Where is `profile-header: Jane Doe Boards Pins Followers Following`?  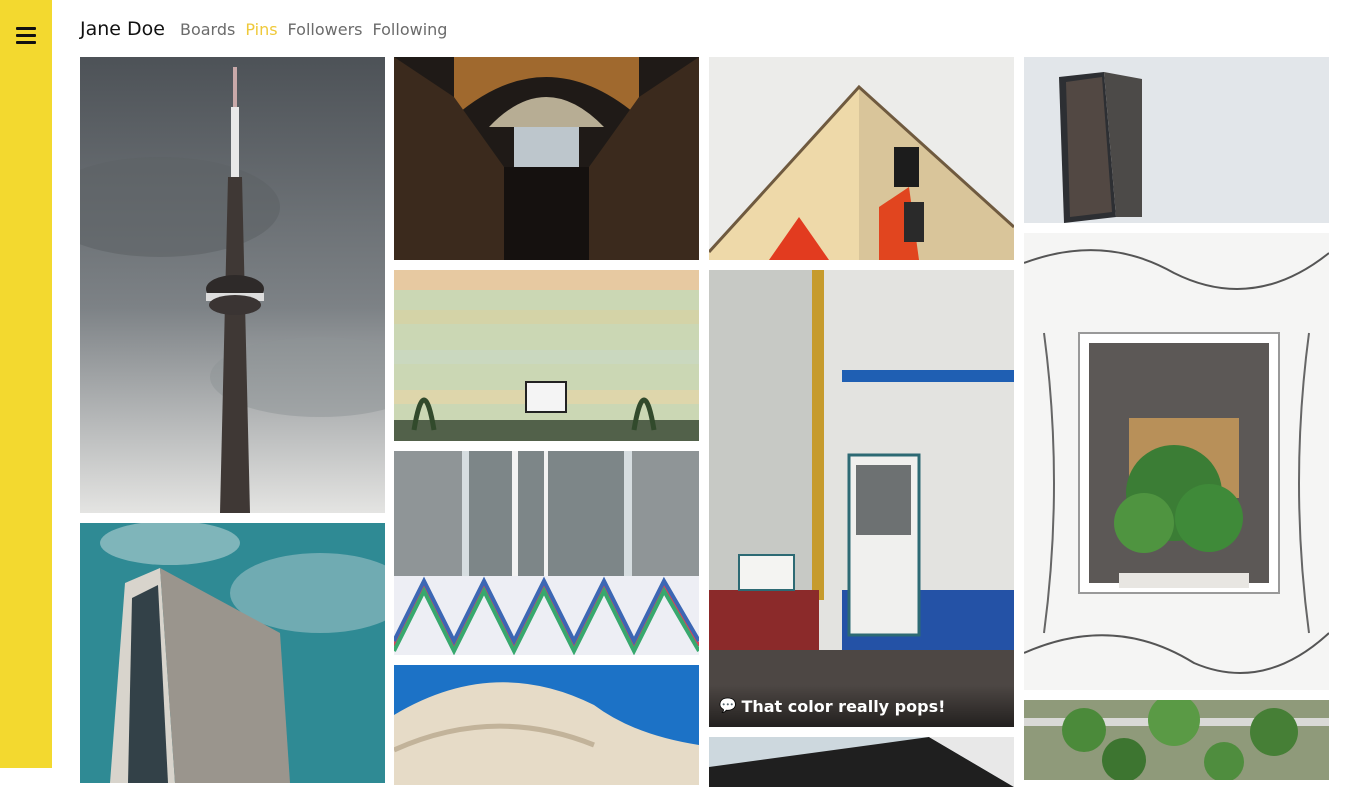
profile-header: Jane Doe Boards Pins Followers Following is located at coordinates (268, 35).